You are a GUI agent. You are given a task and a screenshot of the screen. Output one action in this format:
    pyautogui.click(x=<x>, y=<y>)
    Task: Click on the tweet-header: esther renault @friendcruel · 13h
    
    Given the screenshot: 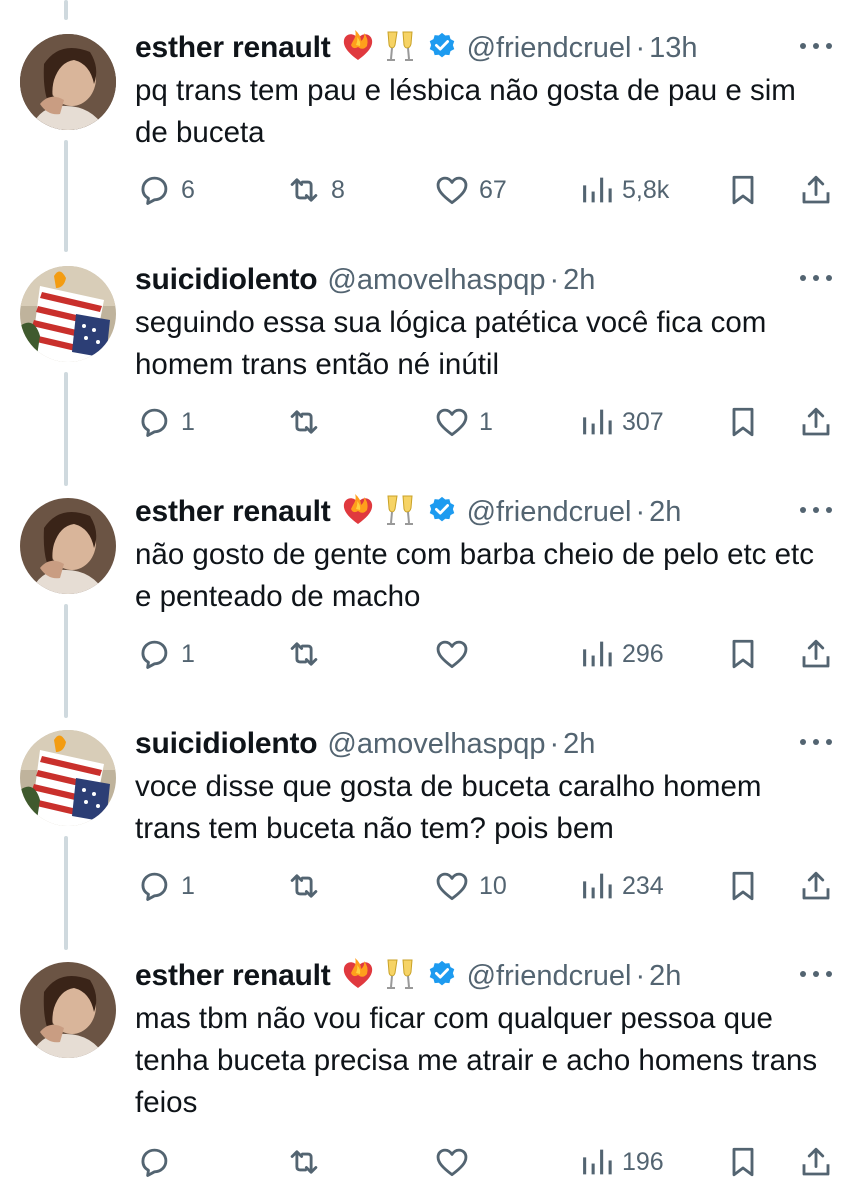 What is the action you would take?
    pyautogui.click(x=484, y=48)
    